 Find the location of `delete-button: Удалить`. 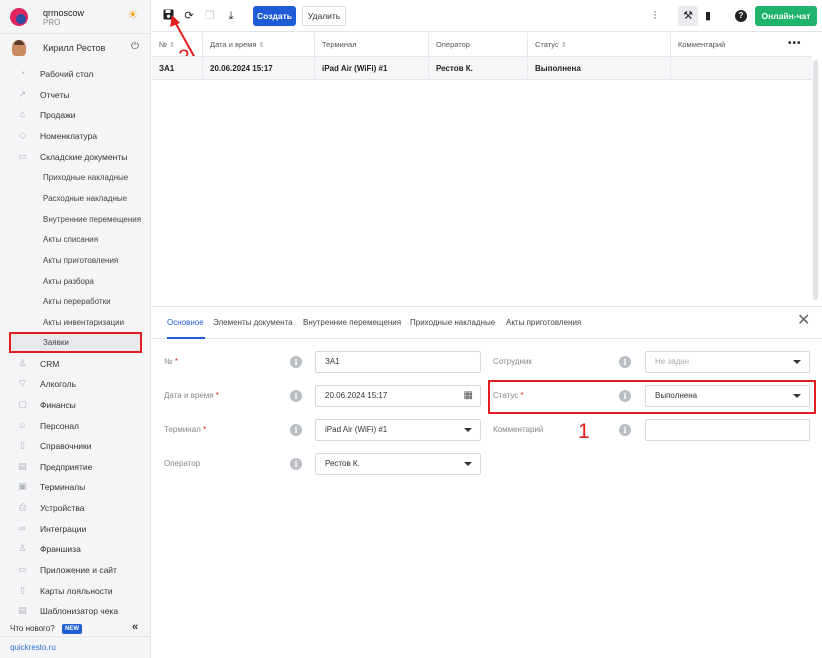

delete-button: Удалить is located at coordinates (324, 16).